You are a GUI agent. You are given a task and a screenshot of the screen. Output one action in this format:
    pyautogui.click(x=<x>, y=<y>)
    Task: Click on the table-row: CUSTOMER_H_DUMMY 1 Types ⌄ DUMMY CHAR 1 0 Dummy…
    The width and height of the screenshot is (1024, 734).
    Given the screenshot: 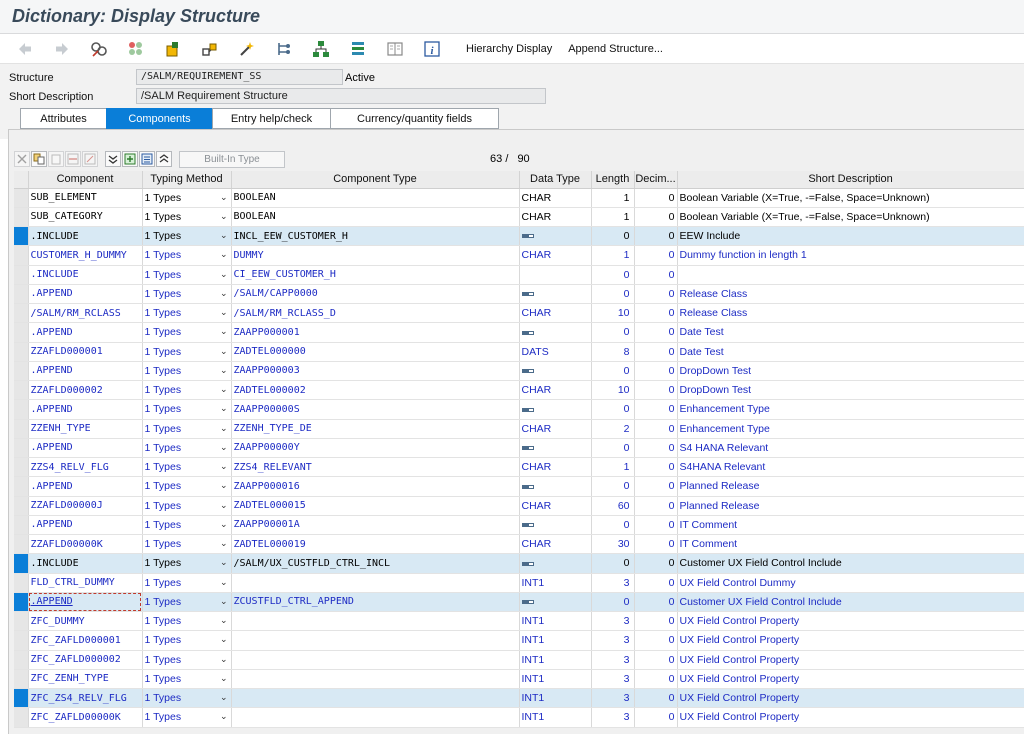 What is the action you would take?
    pyautogui.click(x=519, y=255)
    